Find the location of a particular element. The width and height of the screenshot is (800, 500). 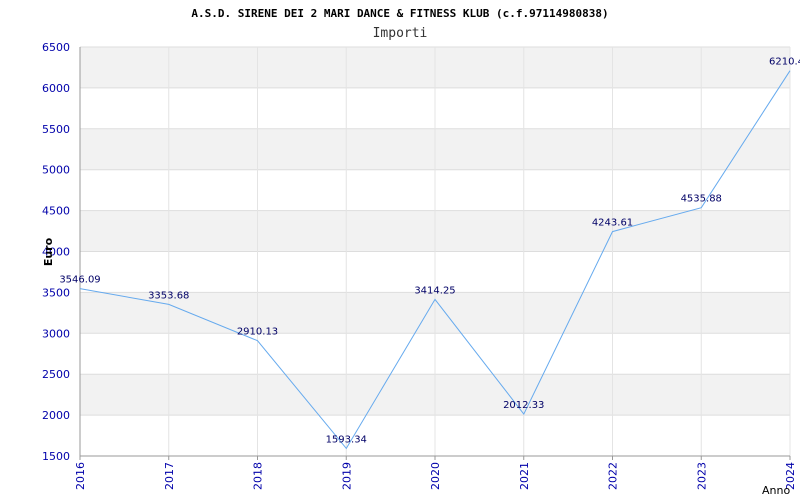

y-tick-label: 6000 is located at coordinates (56, 88).